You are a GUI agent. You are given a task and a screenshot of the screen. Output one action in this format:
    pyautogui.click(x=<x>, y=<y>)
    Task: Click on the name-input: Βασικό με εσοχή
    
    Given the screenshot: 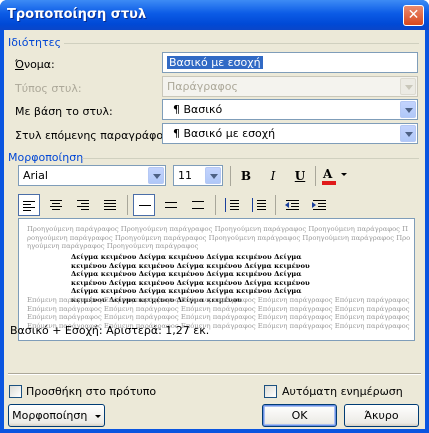 What is the action you would take?
    pyautogui.click(x=290, y=62)
    